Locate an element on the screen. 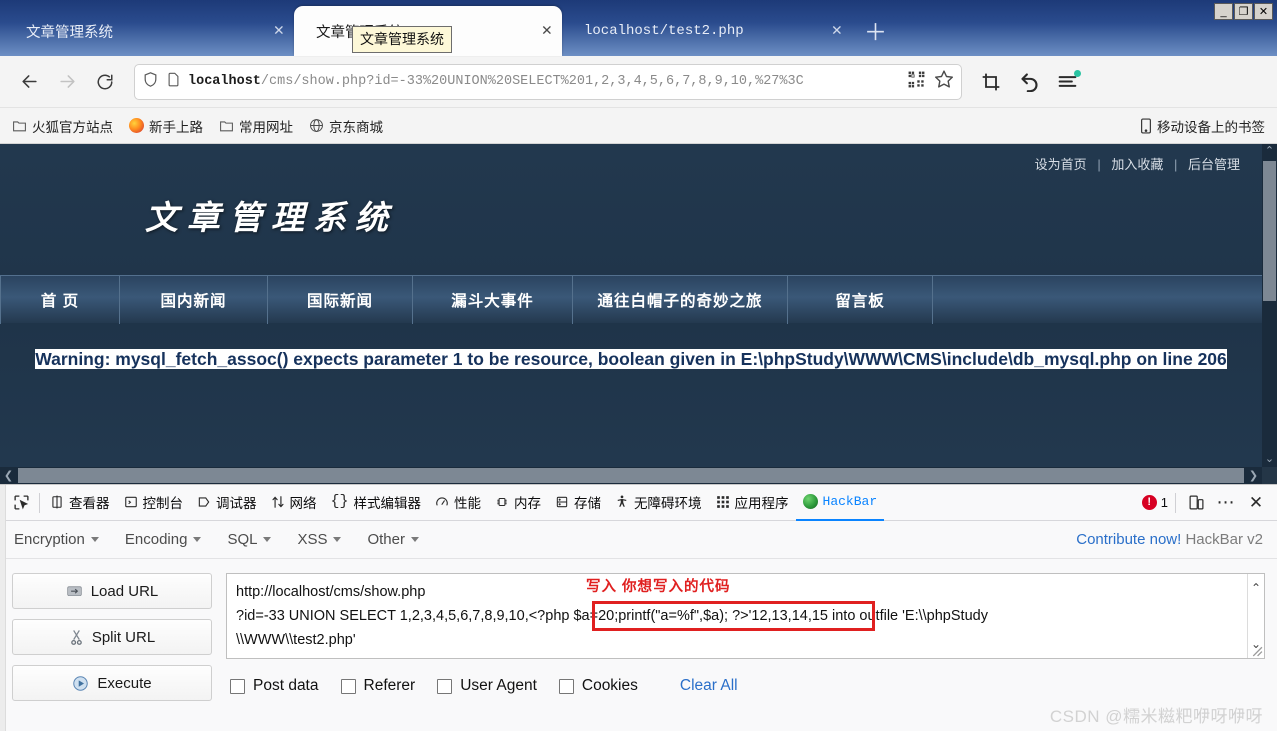 This screenshot has width=1277, height=731. bookmark-item-common-sites: 常用网址 is located at coordinates (256, 126).